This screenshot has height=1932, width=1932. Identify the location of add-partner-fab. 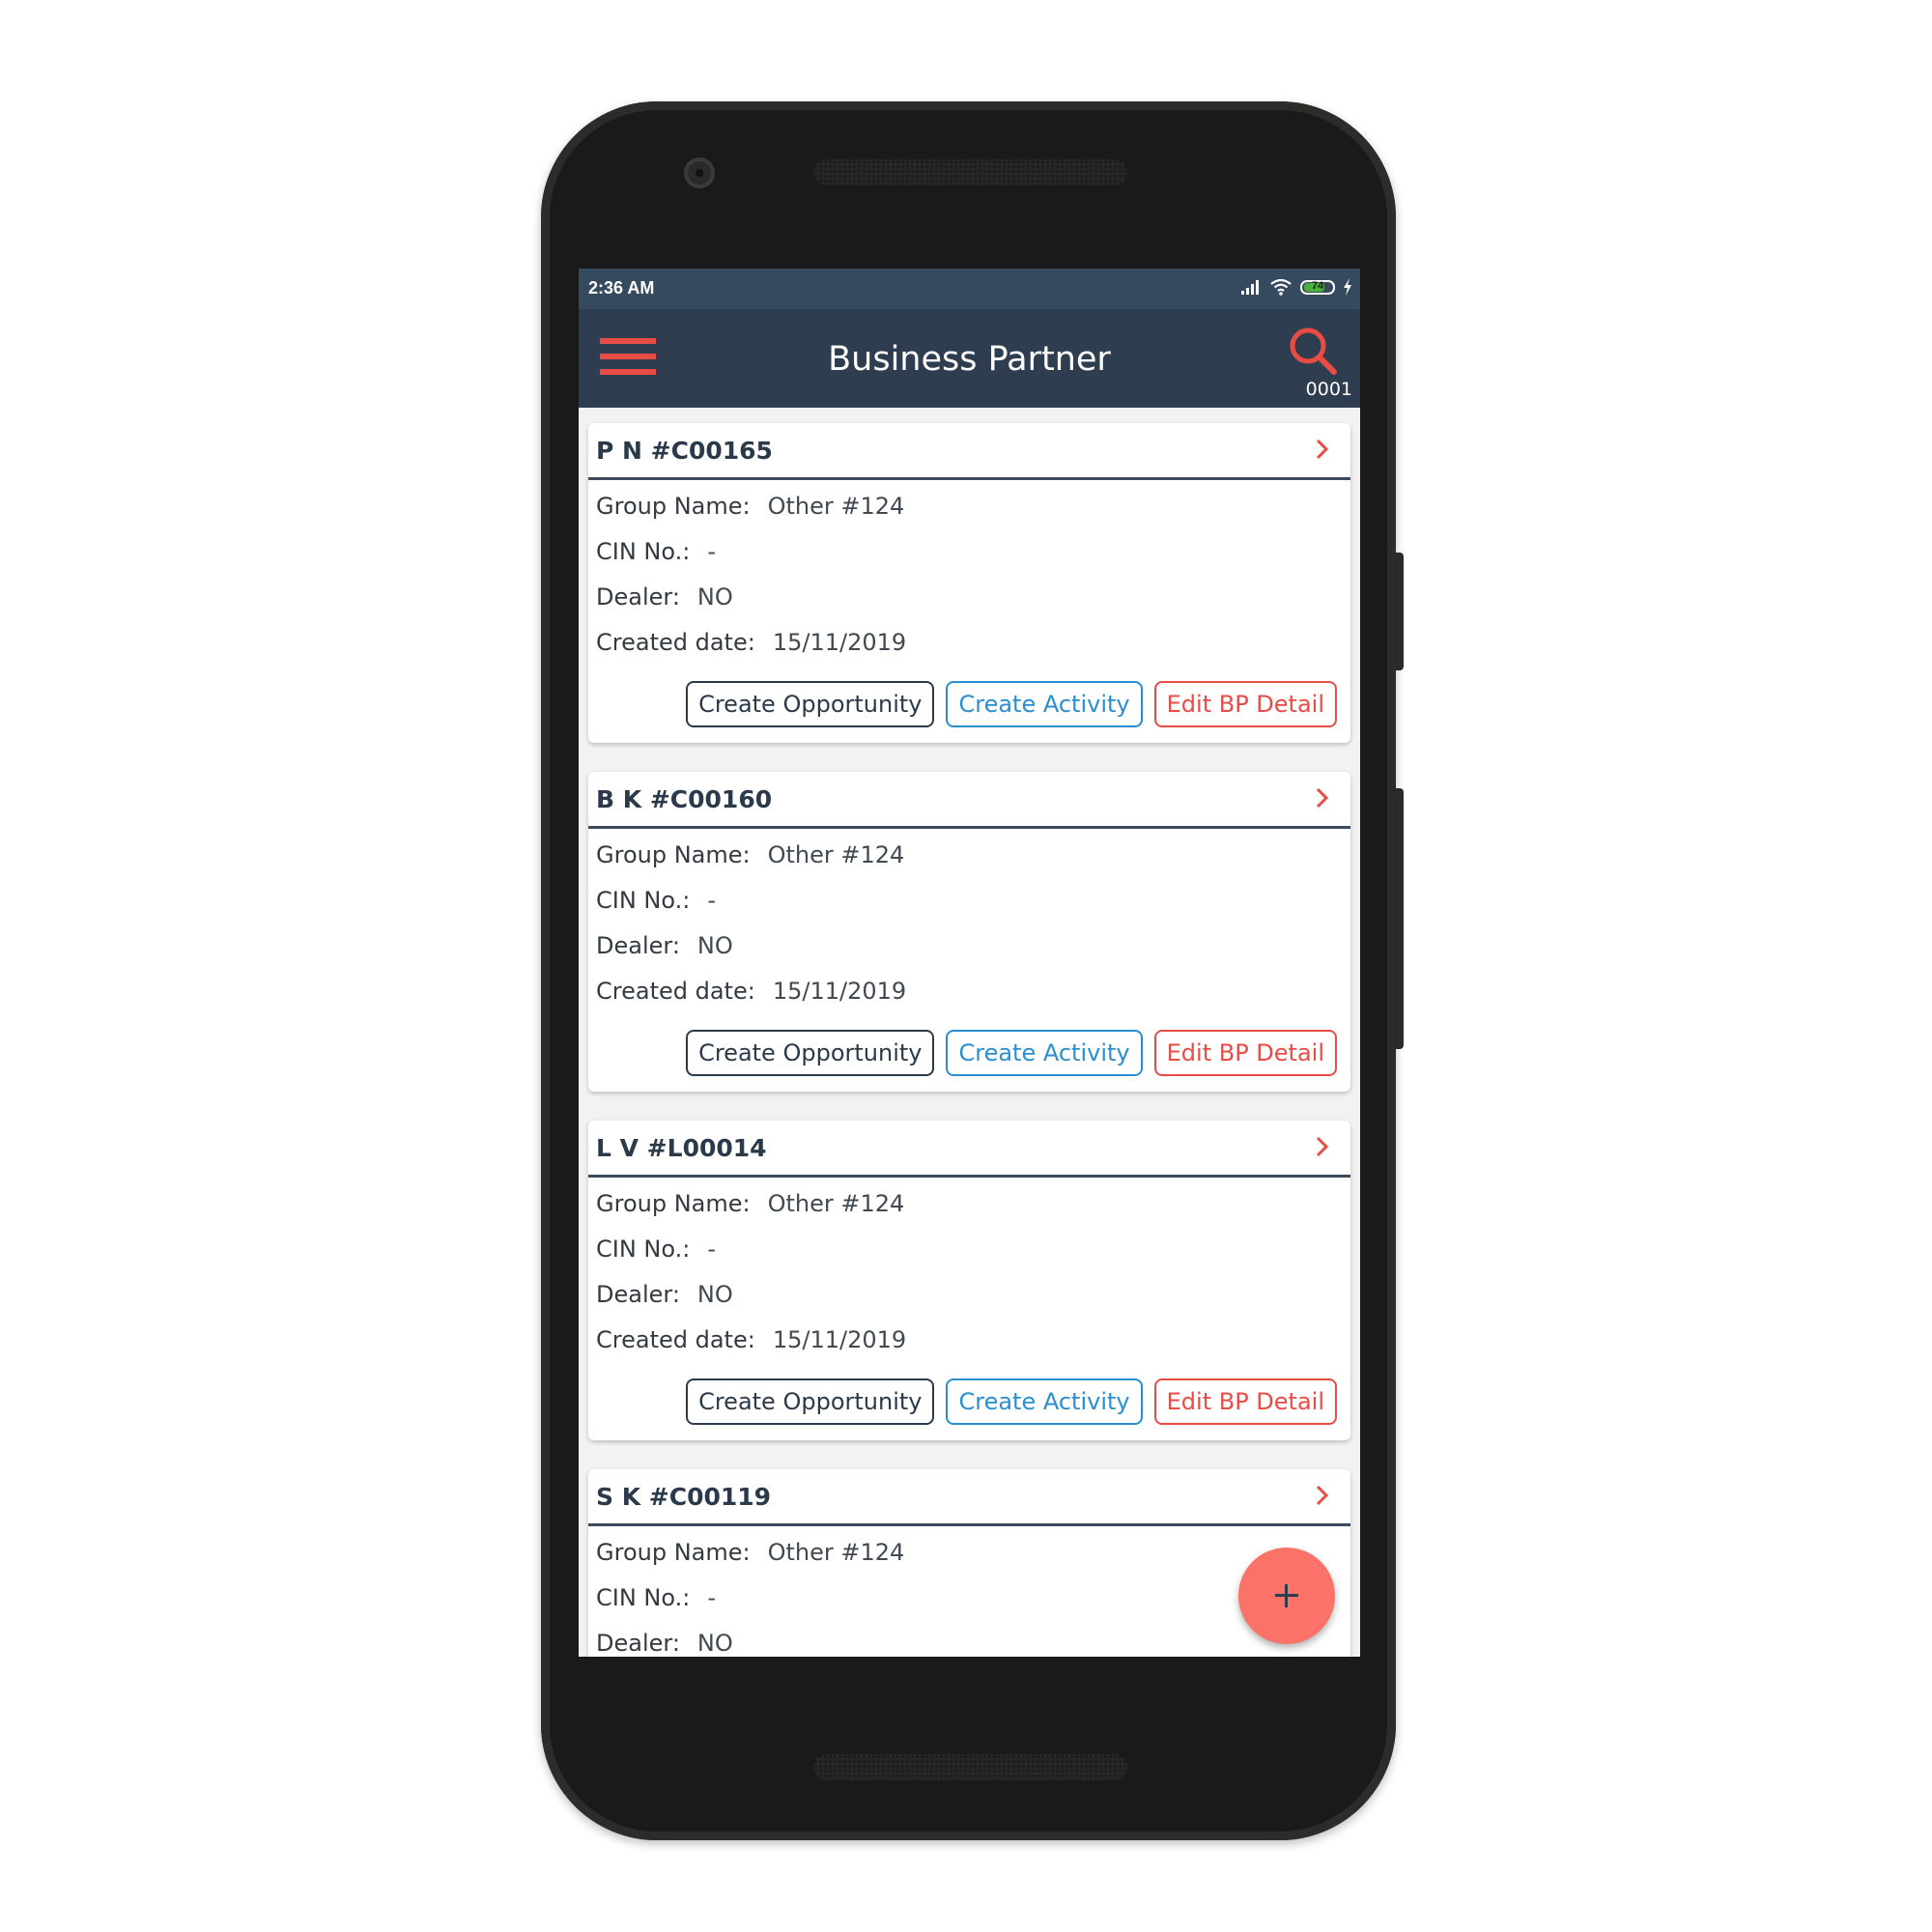
(1286, 1596).